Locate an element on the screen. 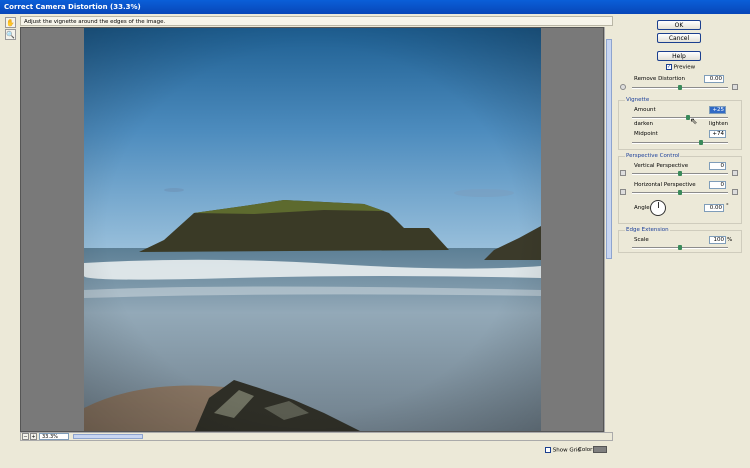 The image size is (750, 468). hand-icon: ✋ is located at coordinates (10, 22).